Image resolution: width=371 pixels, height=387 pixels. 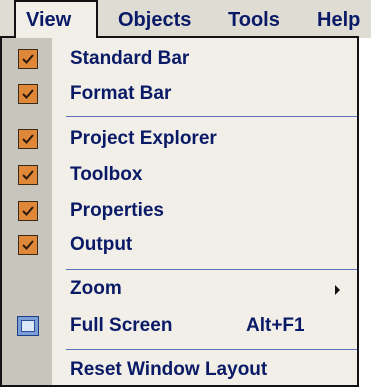 I want to click on menu-objects-label: Objects, so click(x=155, y=20).